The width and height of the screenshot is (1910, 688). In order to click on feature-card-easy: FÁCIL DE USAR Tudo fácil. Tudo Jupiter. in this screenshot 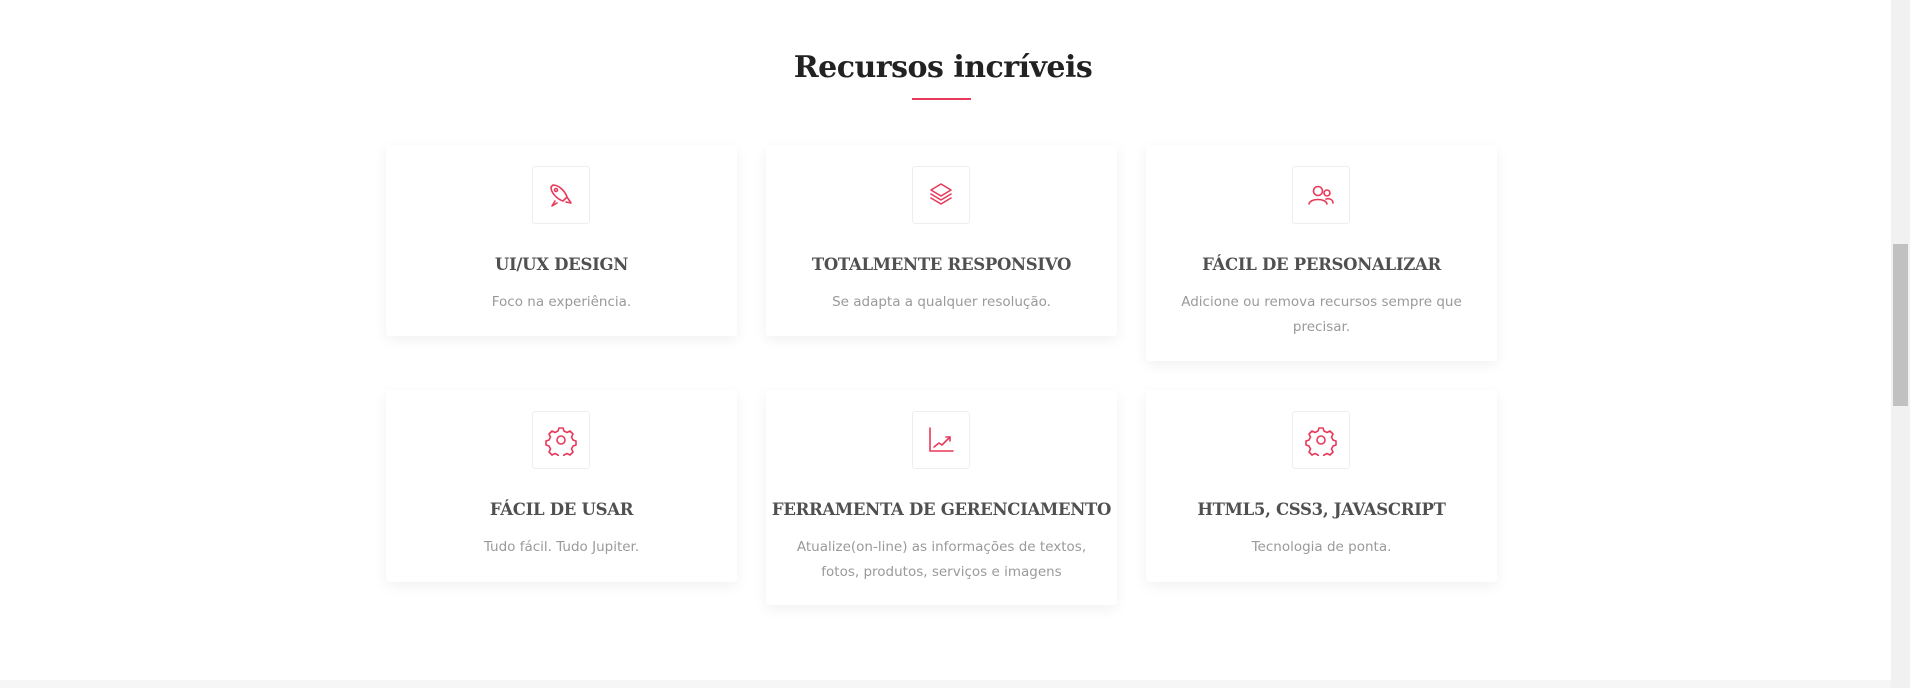, I will do `click(561, 486)`.